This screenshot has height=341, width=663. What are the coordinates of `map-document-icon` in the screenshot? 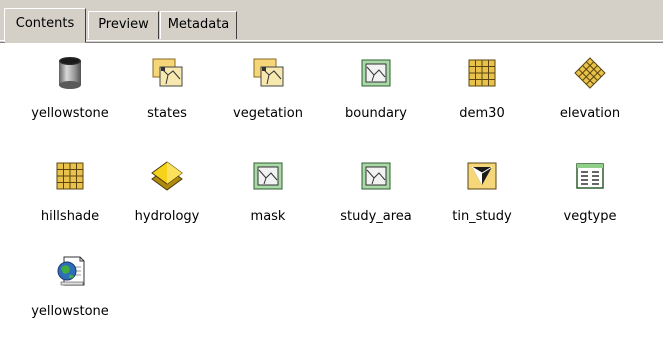 It's located at (70, 271).